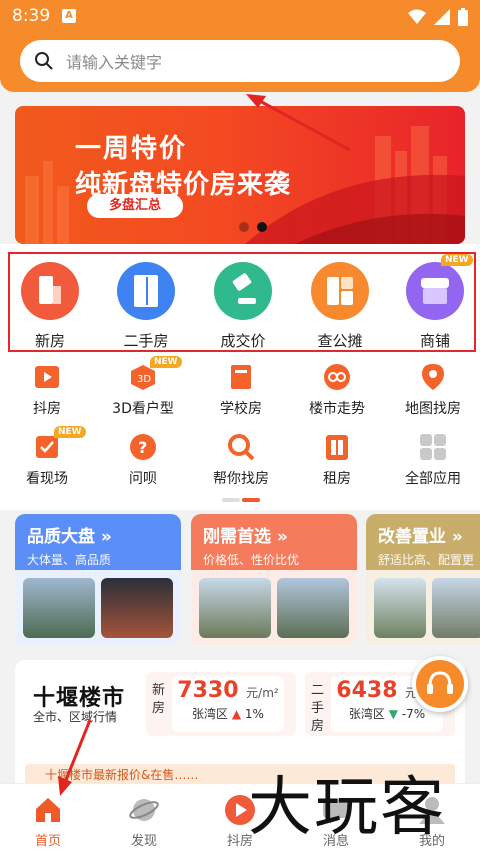 The image size is (480, 853). What do you see at coordinates (347, 808) in the screenshot?
I see `watermark: 大玩客` at bounding box center [347, 808].